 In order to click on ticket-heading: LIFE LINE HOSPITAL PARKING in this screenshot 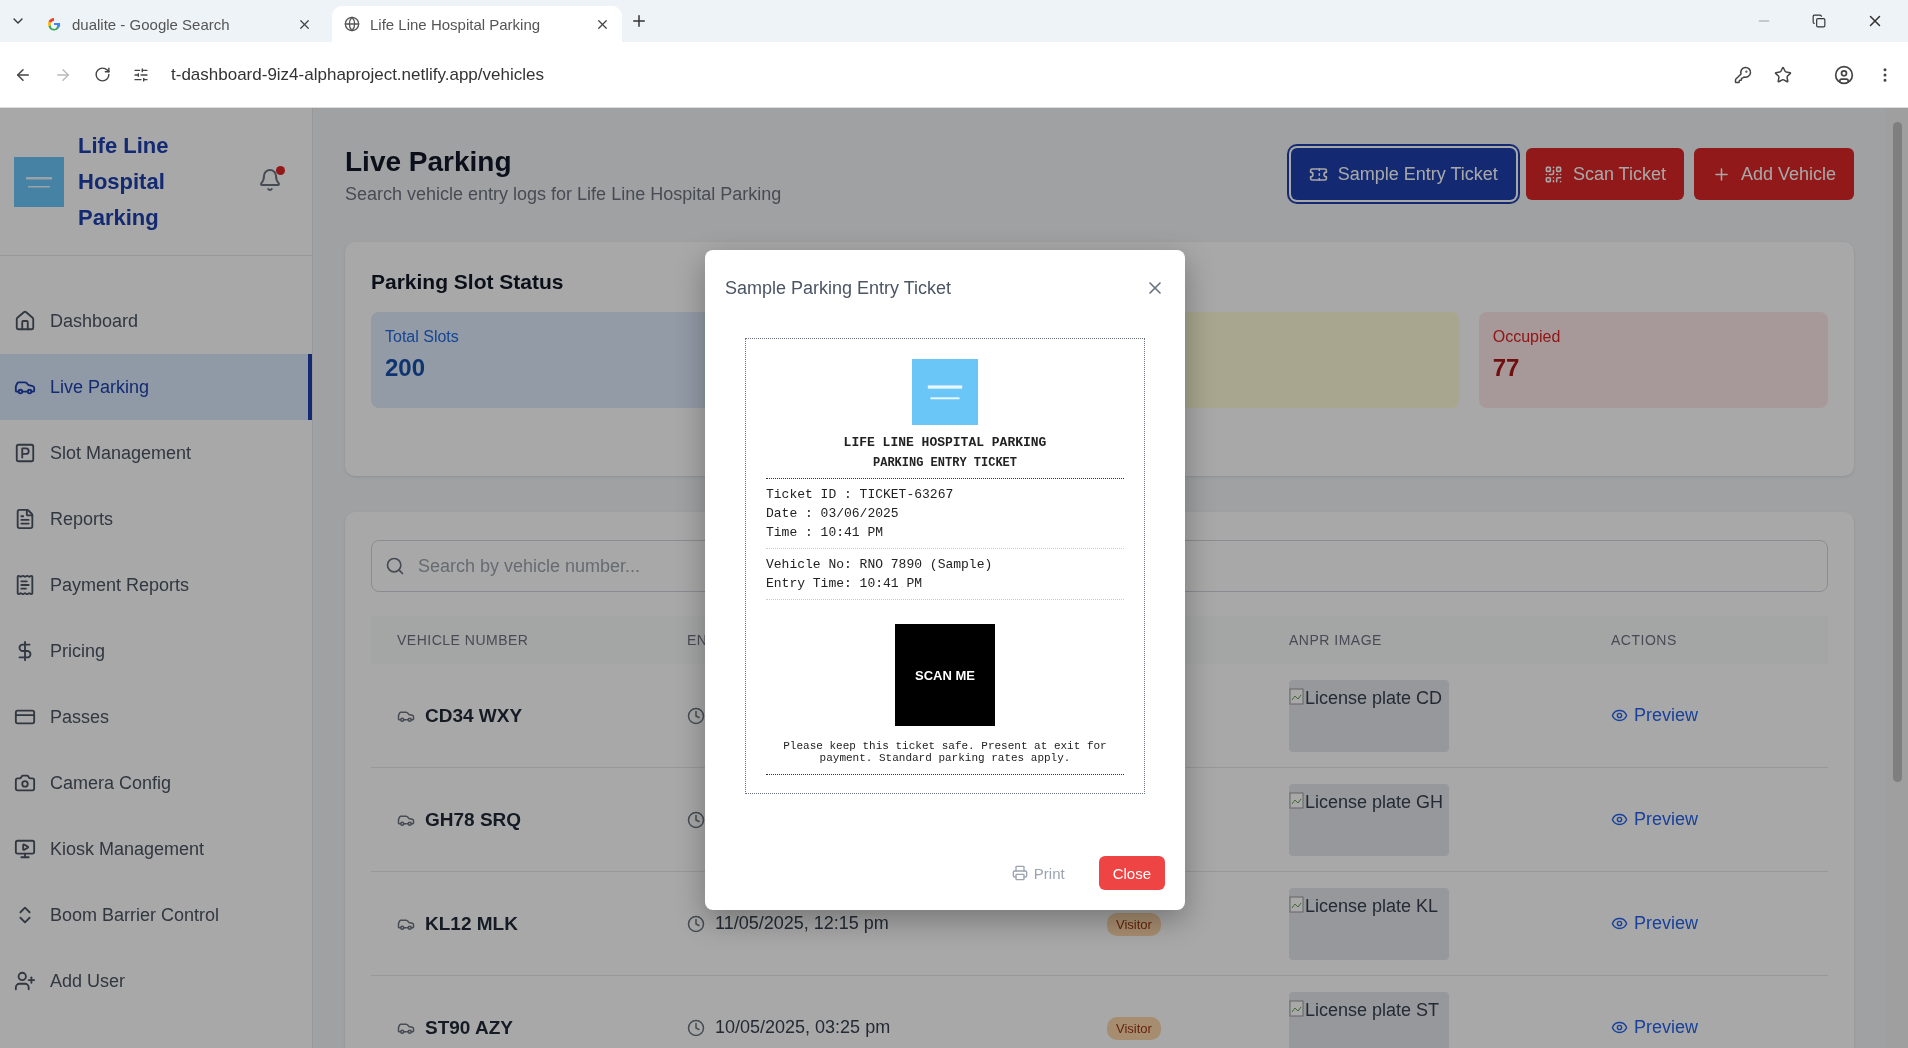, I will do `click(945, 442)`.